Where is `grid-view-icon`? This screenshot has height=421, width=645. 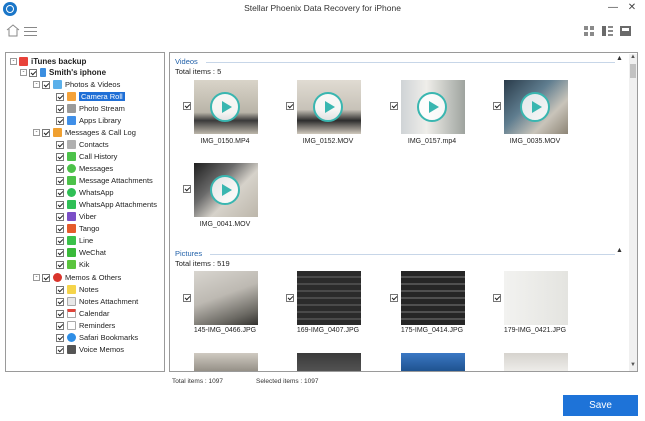 grid-view-icon is located at coordinates (589, 31).